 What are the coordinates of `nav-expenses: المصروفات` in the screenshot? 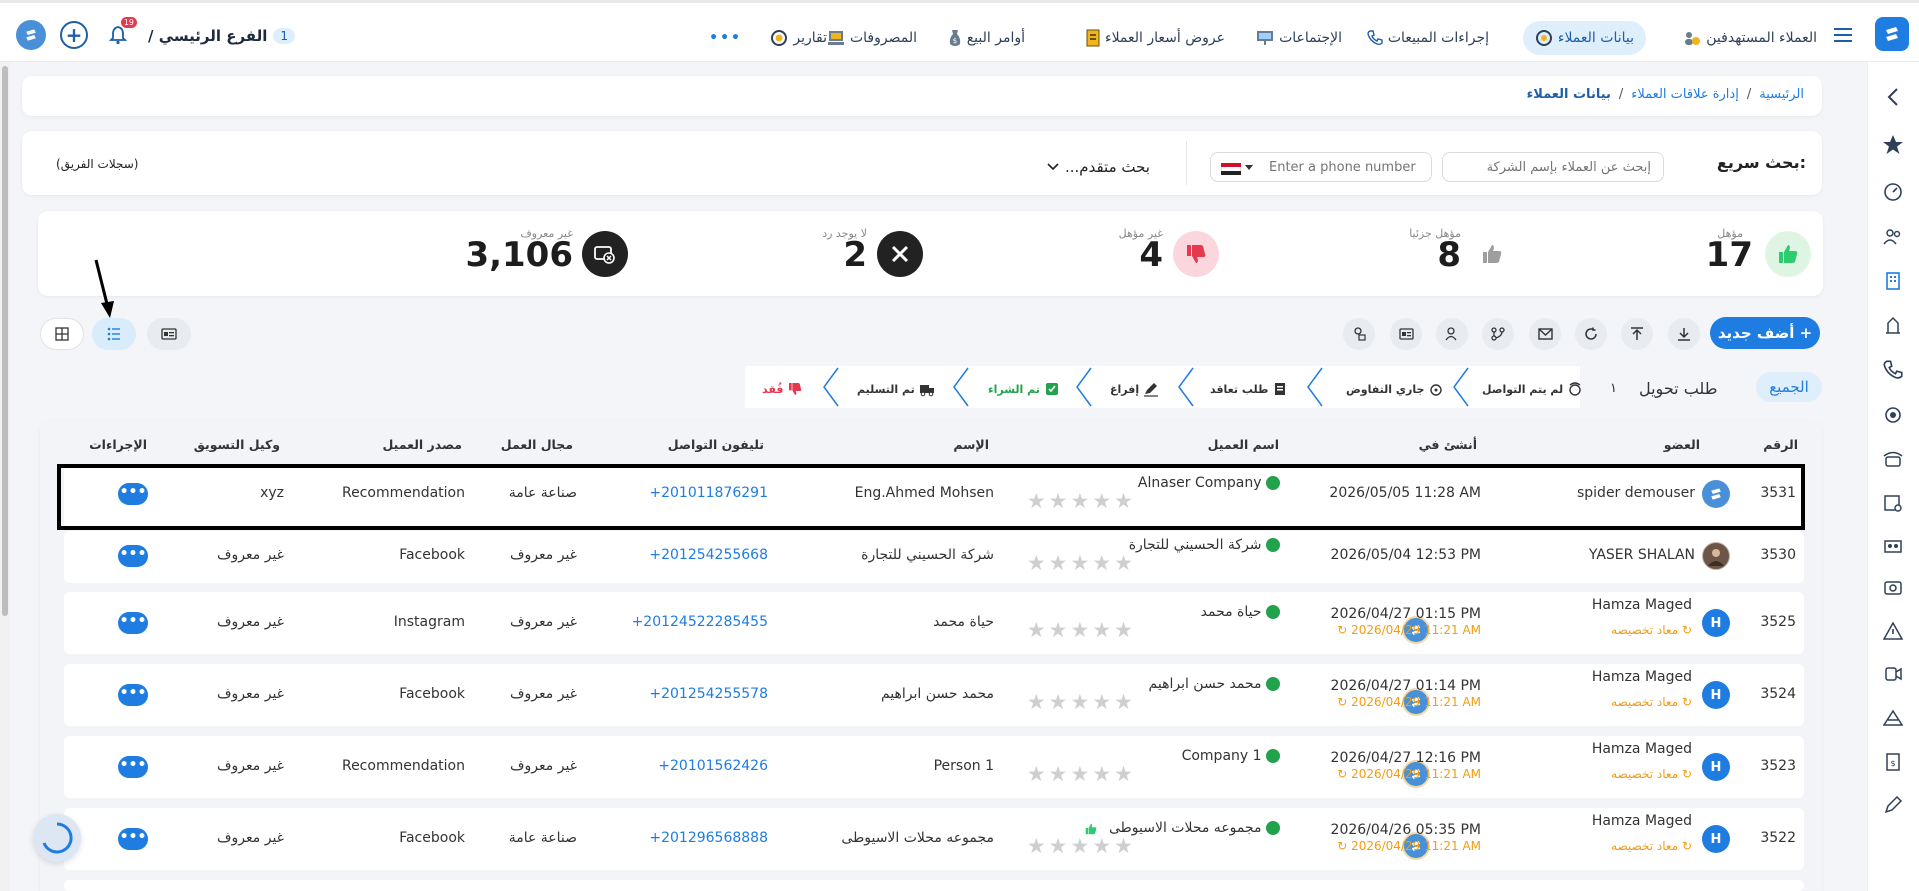 It's located at (872, 38).